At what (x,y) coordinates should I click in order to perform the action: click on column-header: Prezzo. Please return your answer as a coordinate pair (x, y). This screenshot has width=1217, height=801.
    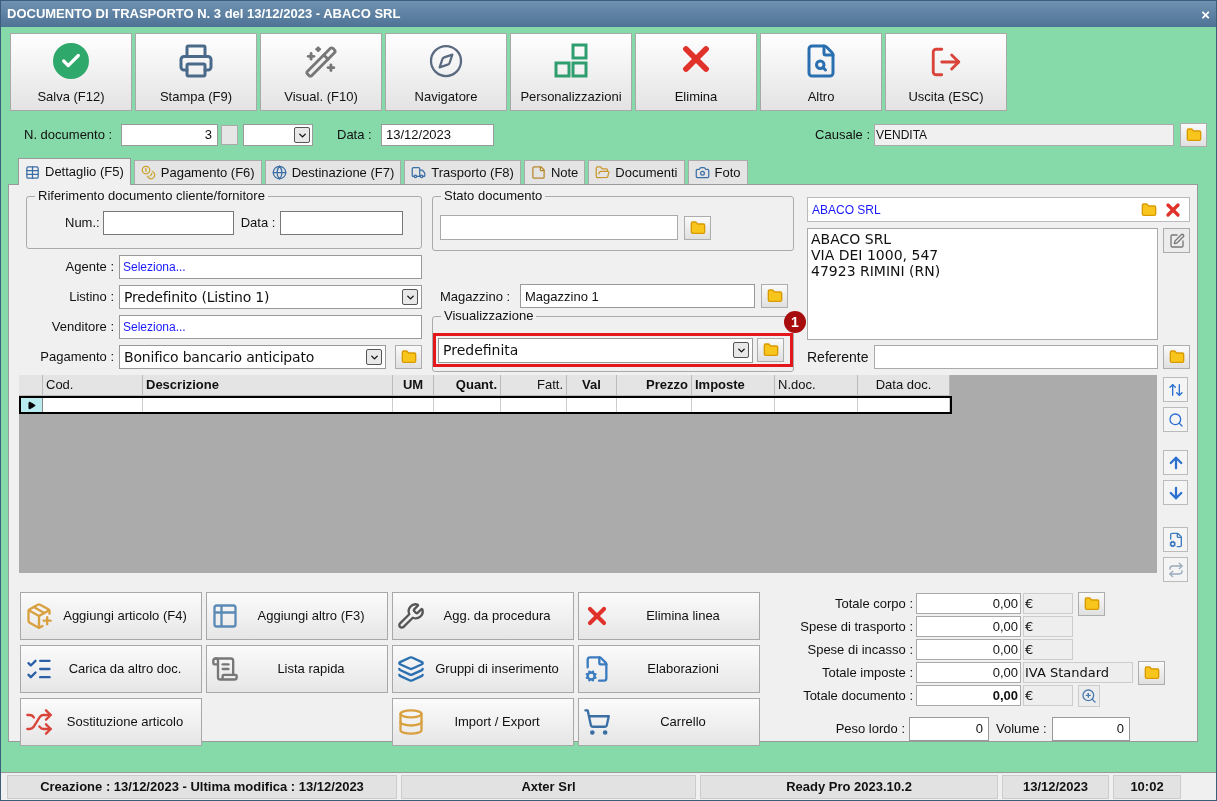
    Looking at the image, I should click on (654, 385).